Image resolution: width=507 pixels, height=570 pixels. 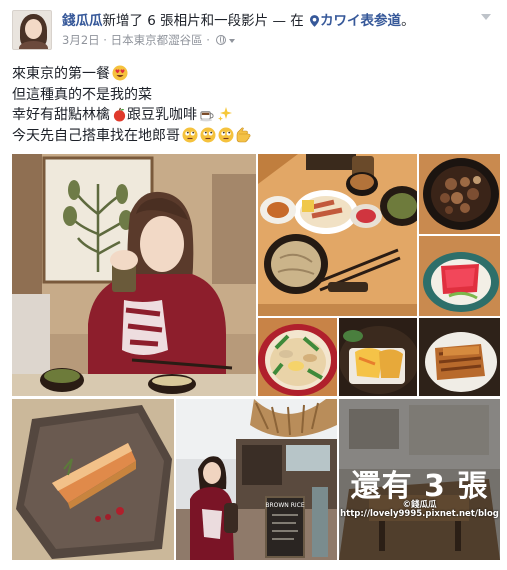 What do you see at coordinates (82, 94) in the screenshot?
I see `body-line-2: 但這種真的不是我的菜` at bounding box center [82, 94].